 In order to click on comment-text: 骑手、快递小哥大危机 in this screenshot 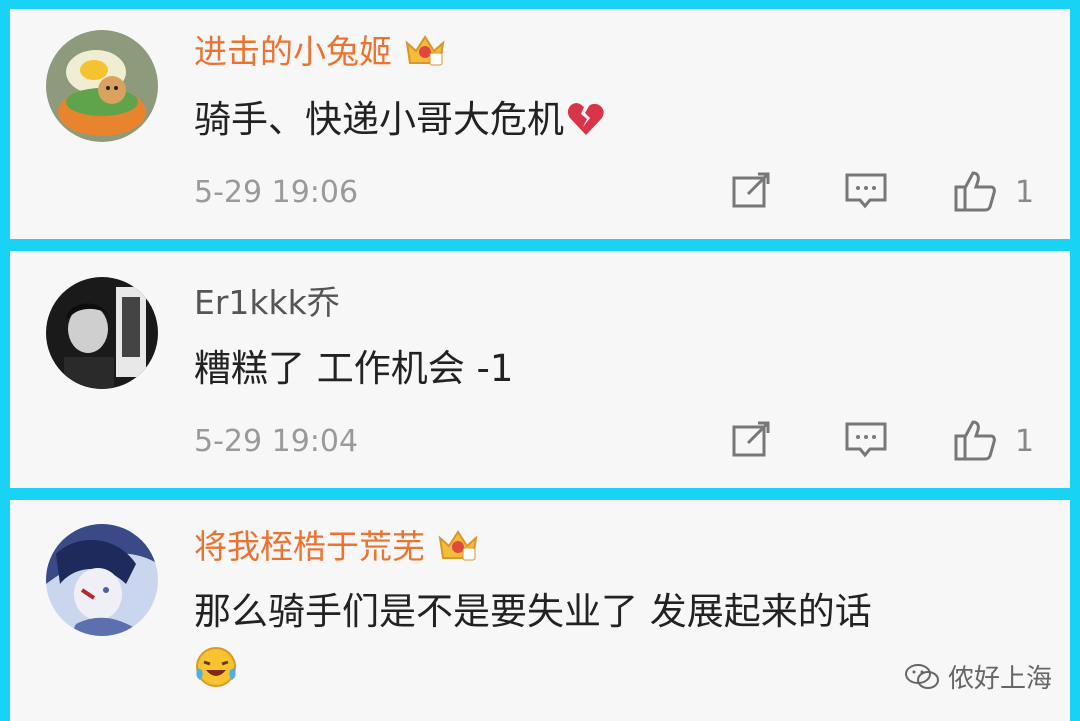, I will do `click(400, 120)`.